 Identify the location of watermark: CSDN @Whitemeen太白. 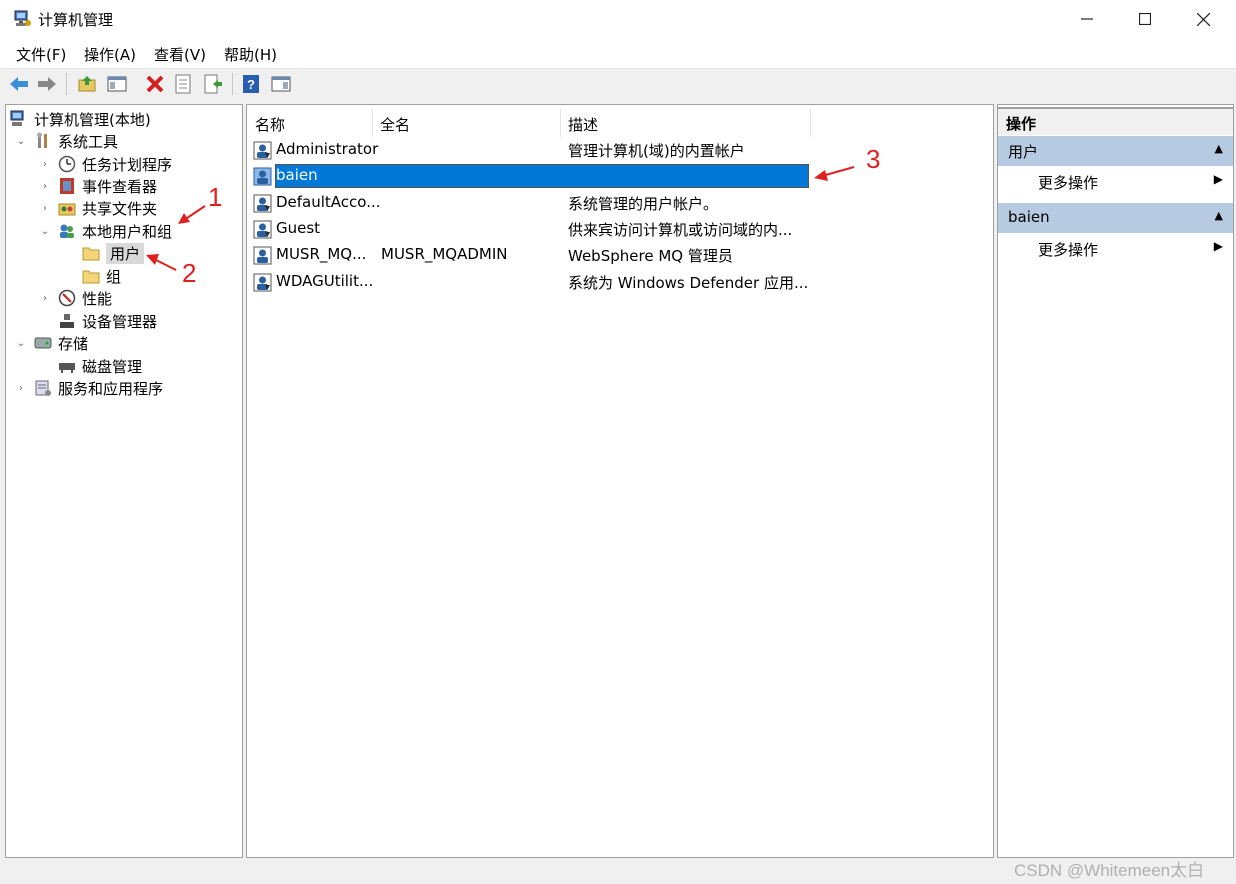
(1109, 870).